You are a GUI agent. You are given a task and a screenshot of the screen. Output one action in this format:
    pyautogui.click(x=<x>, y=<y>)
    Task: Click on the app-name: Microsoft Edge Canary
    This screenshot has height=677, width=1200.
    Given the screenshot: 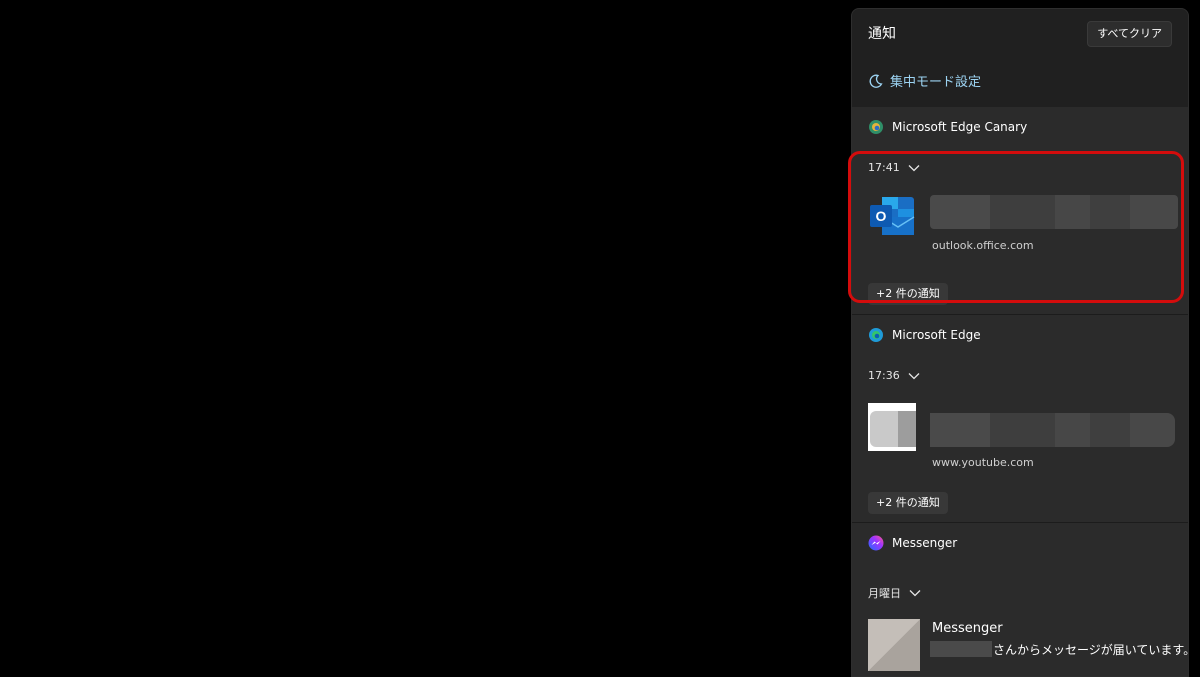 What is the action you would take?
    pyautogui.click(x=960, y=127)
    